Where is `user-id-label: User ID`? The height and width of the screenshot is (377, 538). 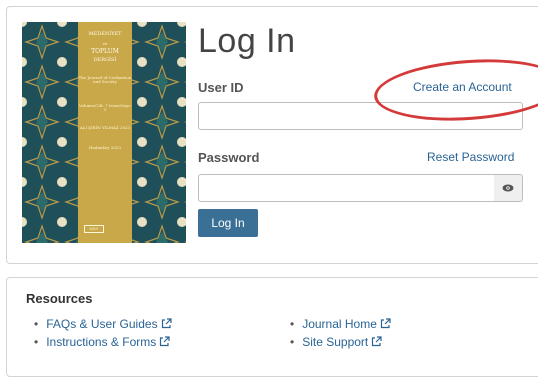 user-id-label: User ID is located at coordinates (221, 87).